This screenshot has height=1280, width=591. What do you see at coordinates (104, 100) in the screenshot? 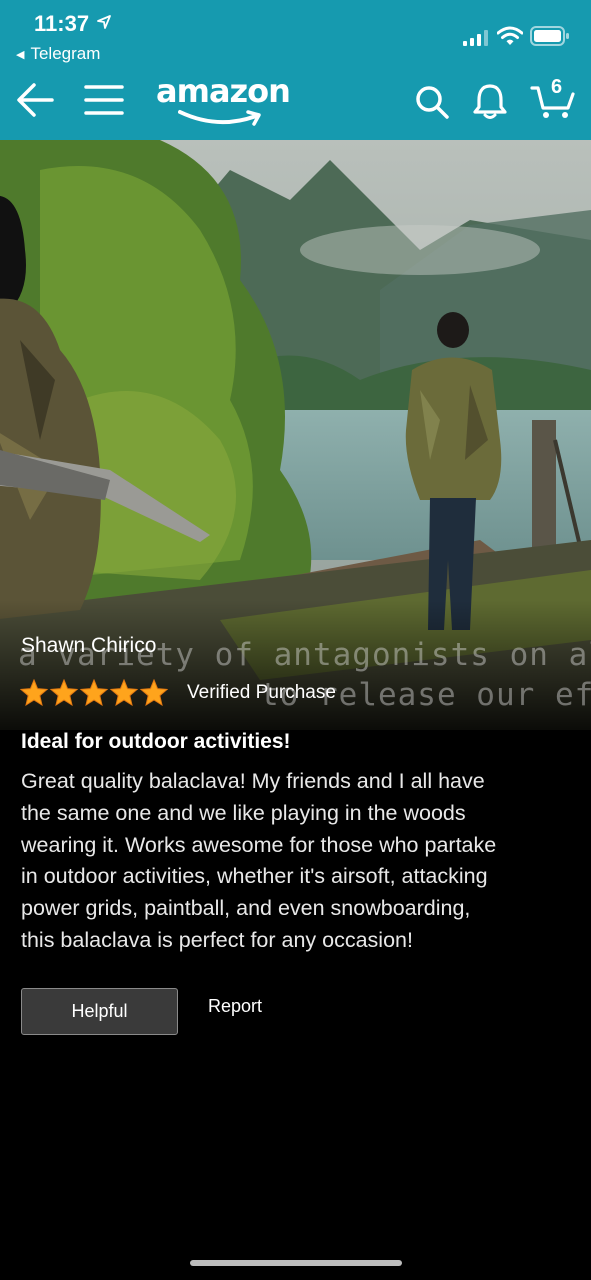
I see `menu-icon` at bounding box center [104, 100].